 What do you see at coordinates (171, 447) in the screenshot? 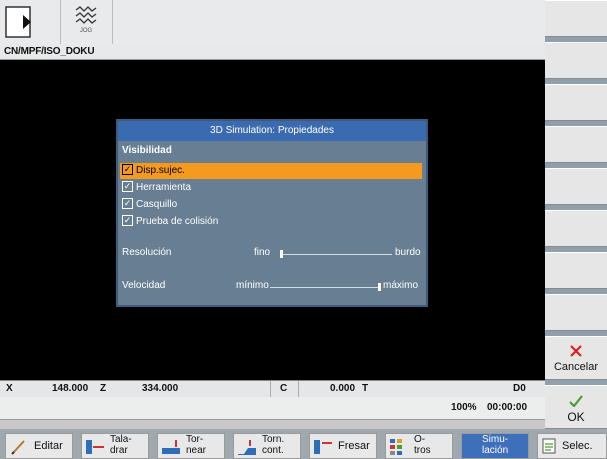
I see `turning-icon` at bounding box center [171, 447].